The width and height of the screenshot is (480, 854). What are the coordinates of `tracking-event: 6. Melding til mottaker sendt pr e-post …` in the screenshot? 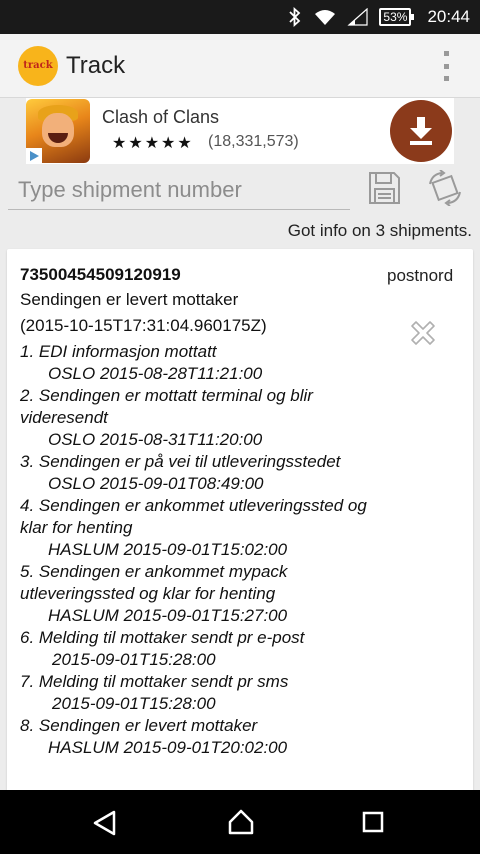 It's located at (200, 649).